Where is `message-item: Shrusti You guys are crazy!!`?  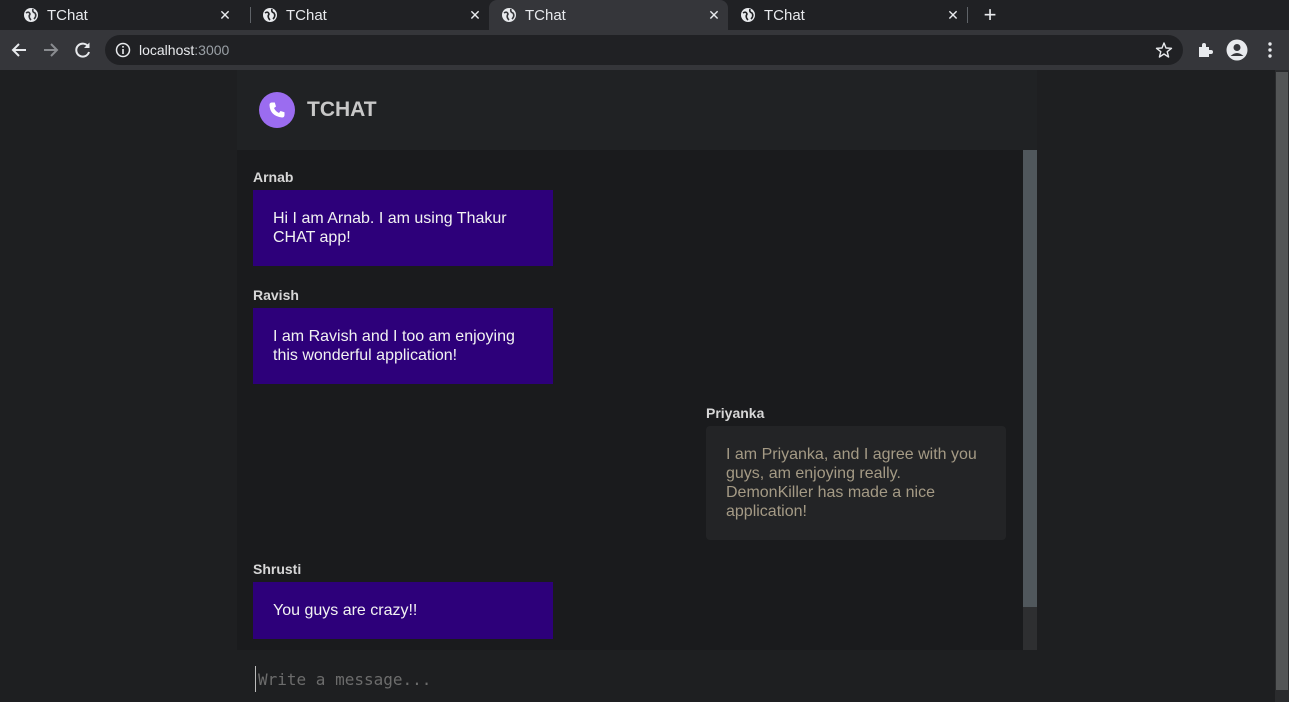
message-item: Shrusti You guys are crazy!! is located at coordinates (403, 600).